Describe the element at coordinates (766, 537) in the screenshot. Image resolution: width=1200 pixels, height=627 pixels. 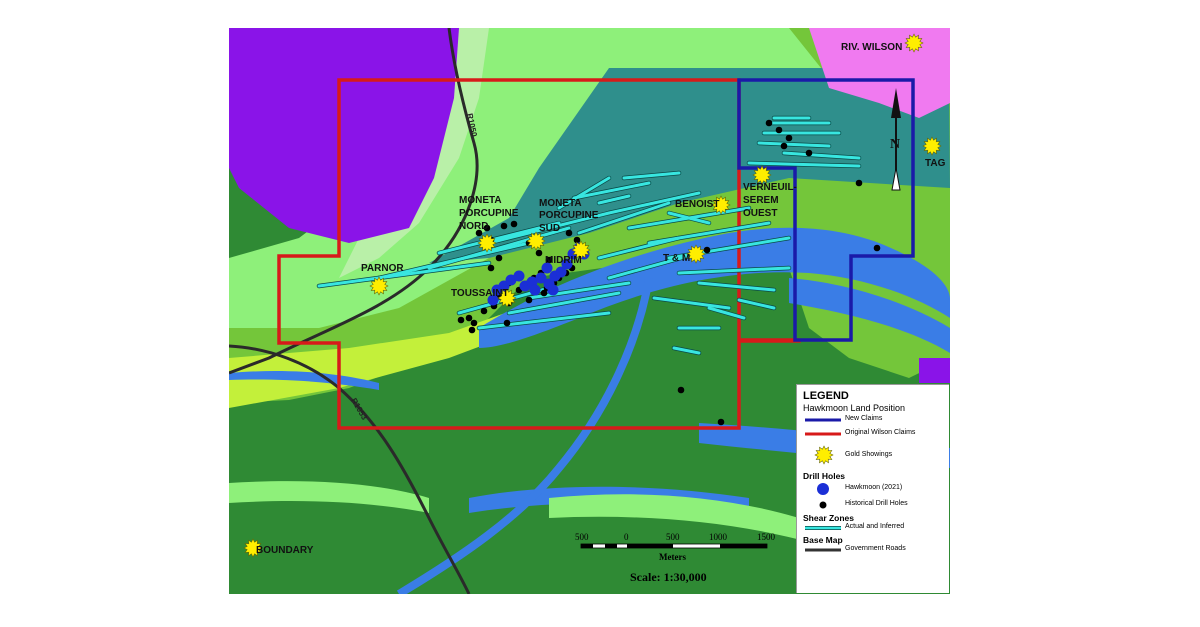
I see `scale-tick-5: 1500` at that location.